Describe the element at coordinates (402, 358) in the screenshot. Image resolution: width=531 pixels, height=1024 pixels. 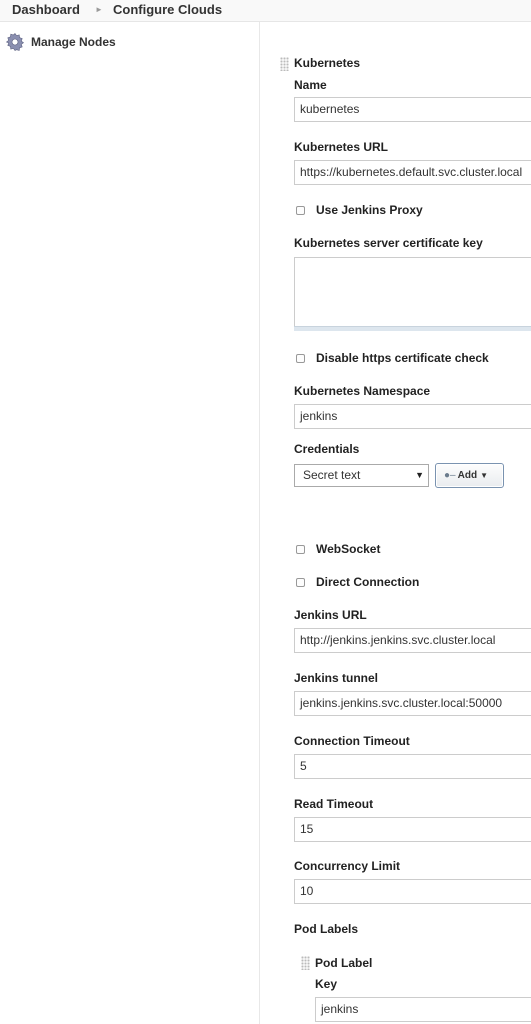
I see `disable-https-check-label: Disable https certificate check` at that location.